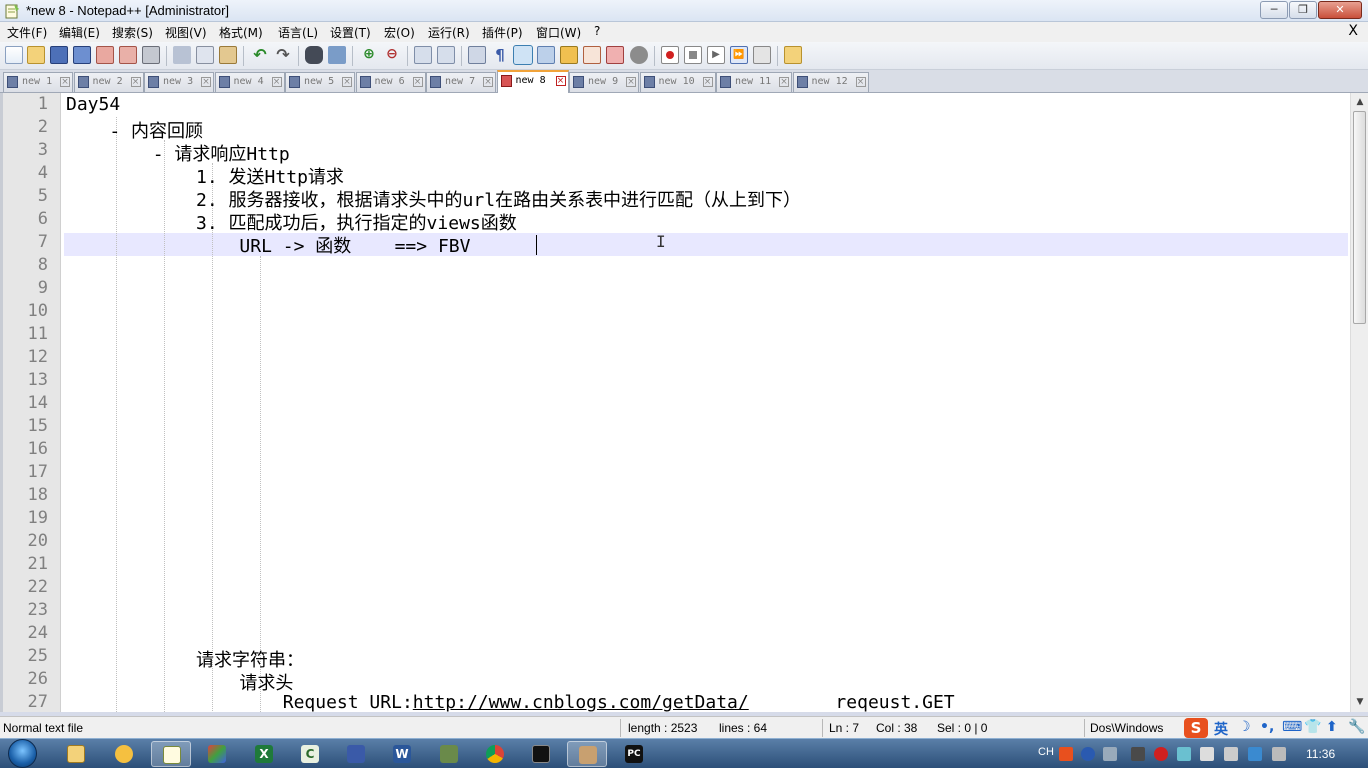 This screenshot has height=768, width=1368. I want to click on close-file-icon, so click(105, 55).